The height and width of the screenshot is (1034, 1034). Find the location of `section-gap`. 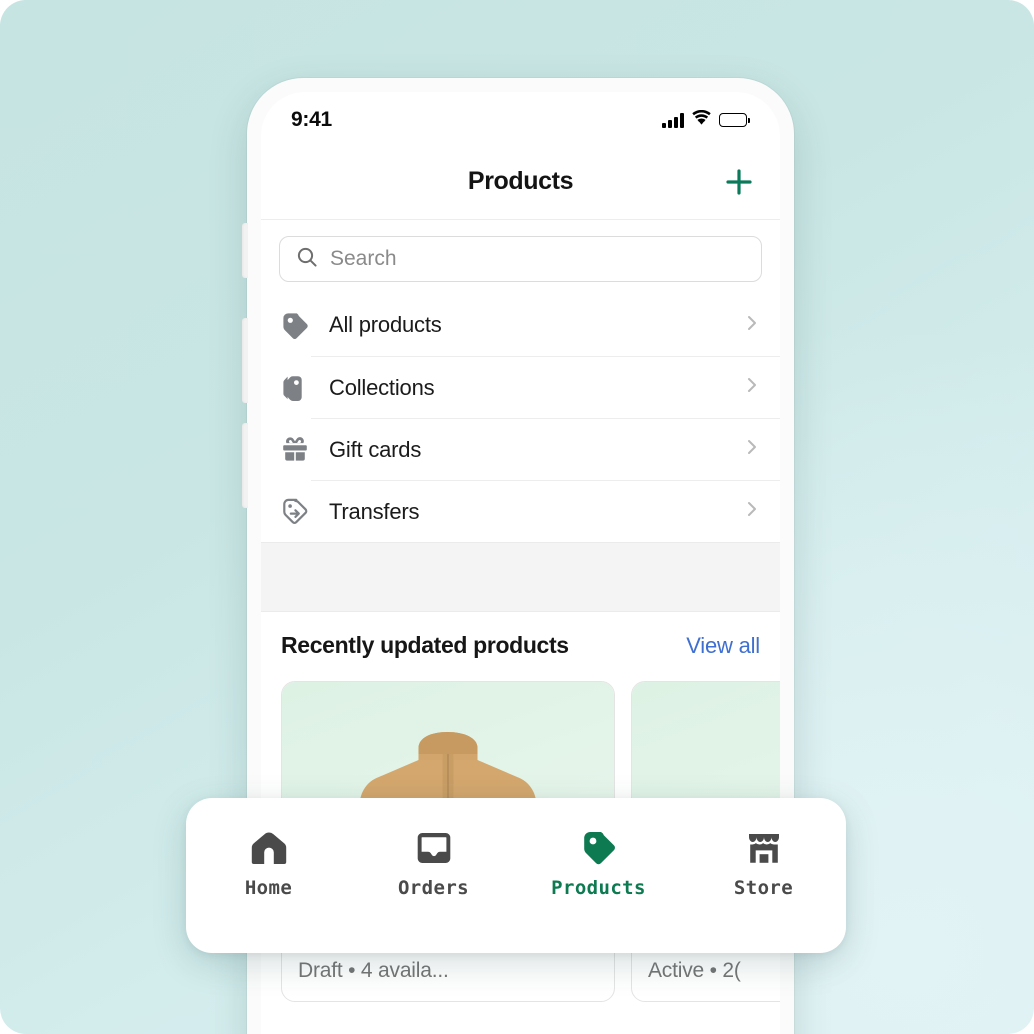

section-gap is located at coordinates (520, 577).